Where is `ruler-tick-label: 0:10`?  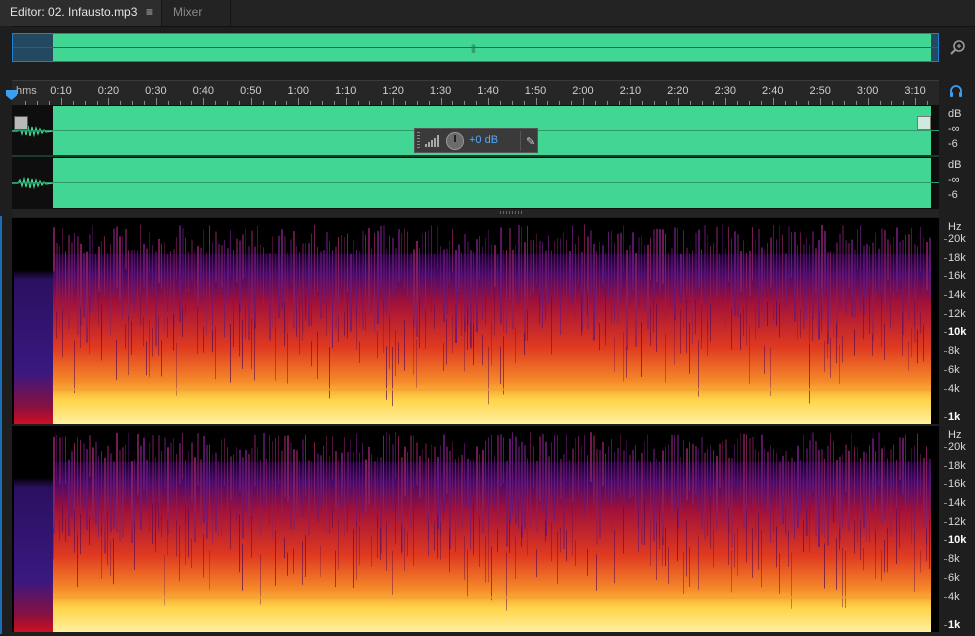
ruler-tick-label: 0:10 is located at coordinates (61, 91).